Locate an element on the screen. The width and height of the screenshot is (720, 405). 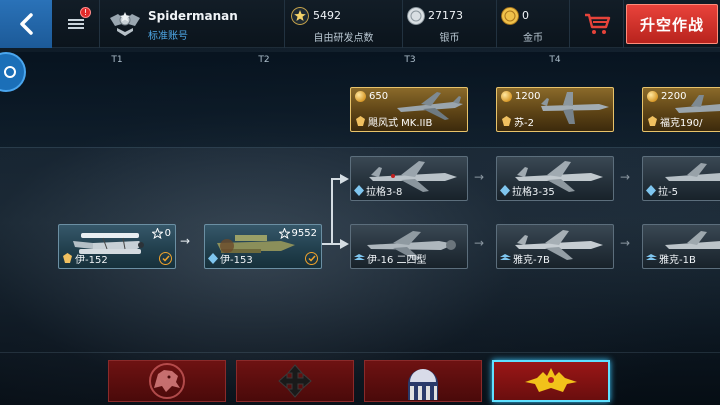
aircraft-card: 雅克-7B is located at coordinates (555, 246).